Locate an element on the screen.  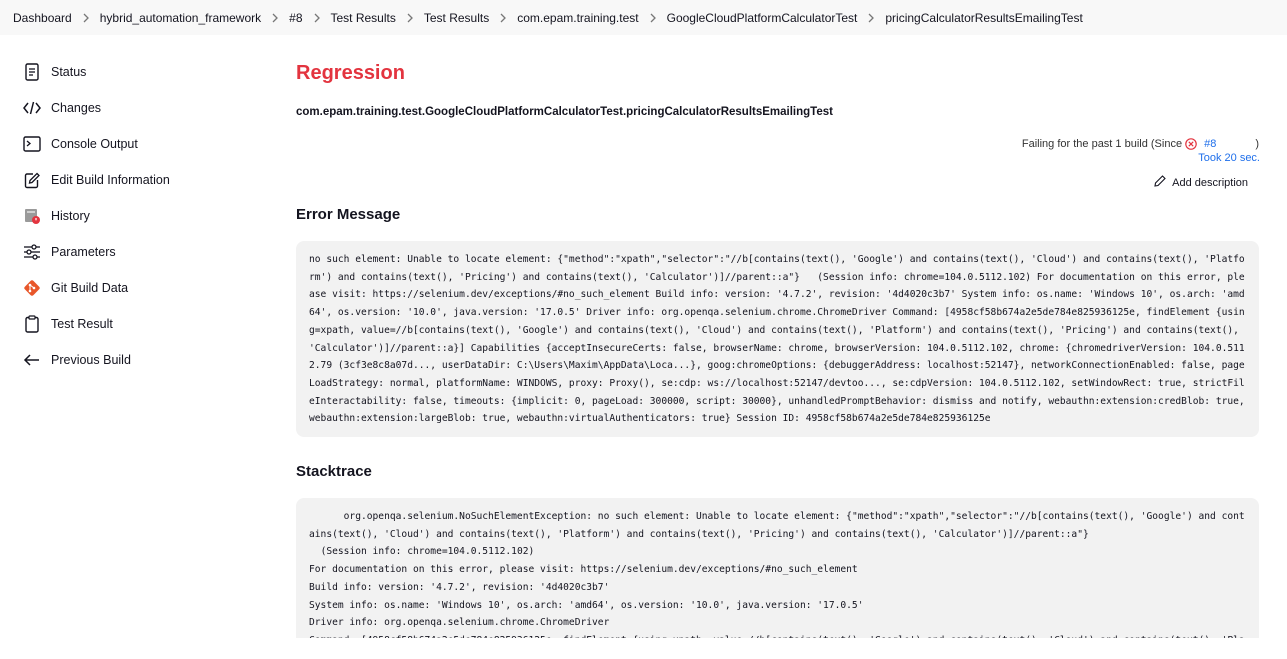
sidebar-item-label: Parameters is located at coordinates (83, 252).